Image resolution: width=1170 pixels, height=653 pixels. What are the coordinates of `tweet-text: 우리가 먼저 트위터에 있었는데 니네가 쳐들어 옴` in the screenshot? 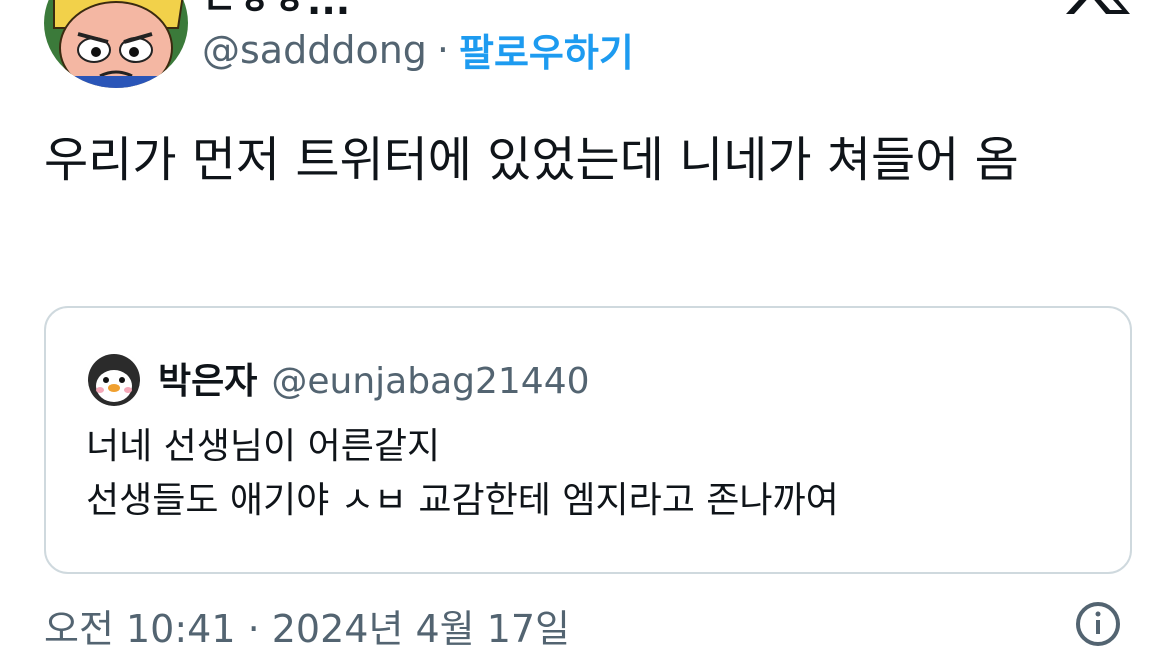 It's located at (531, 160).